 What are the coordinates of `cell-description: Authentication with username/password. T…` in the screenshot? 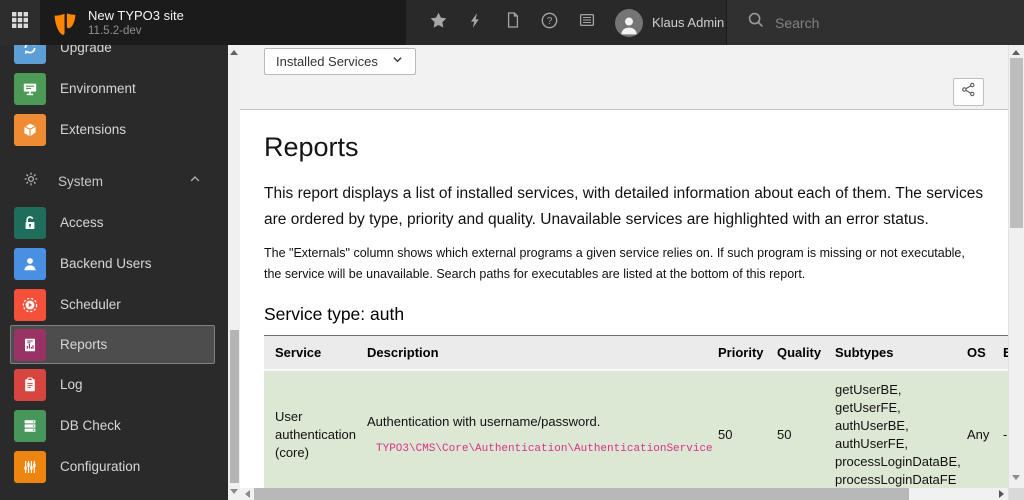 It's located at (534, 429).